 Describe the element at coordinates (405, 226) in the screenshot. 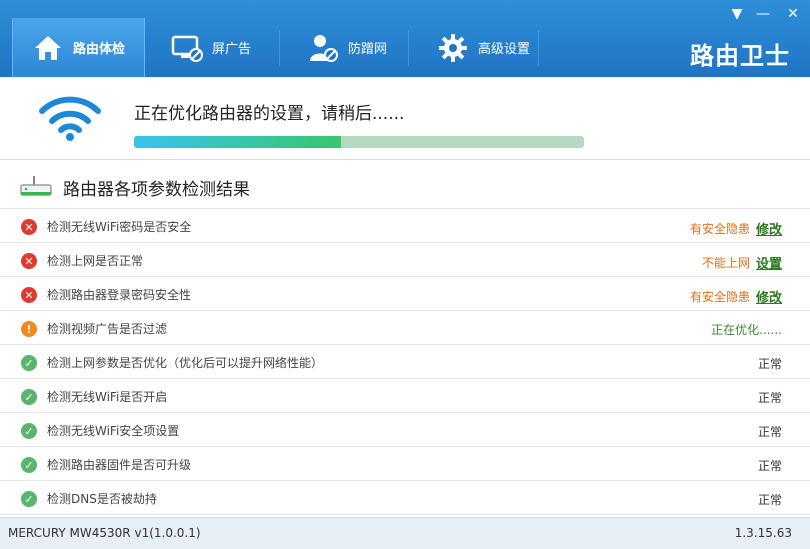

I see `check-row: ✕ 检测无线WiFi密码是否安全 有安全隐患 修改` at that location.